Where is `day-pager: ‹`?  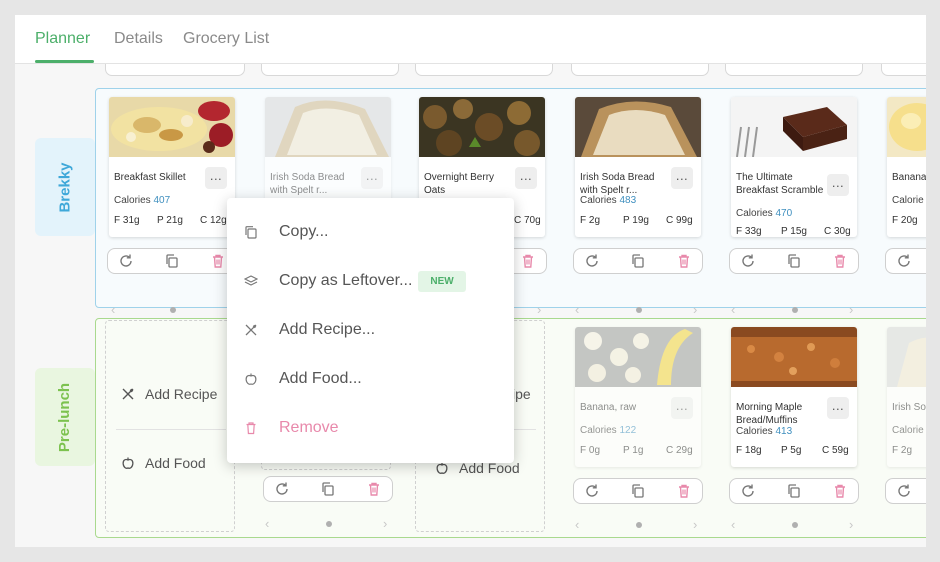 day-pager: ‹ is located at coordinates (175, 310).